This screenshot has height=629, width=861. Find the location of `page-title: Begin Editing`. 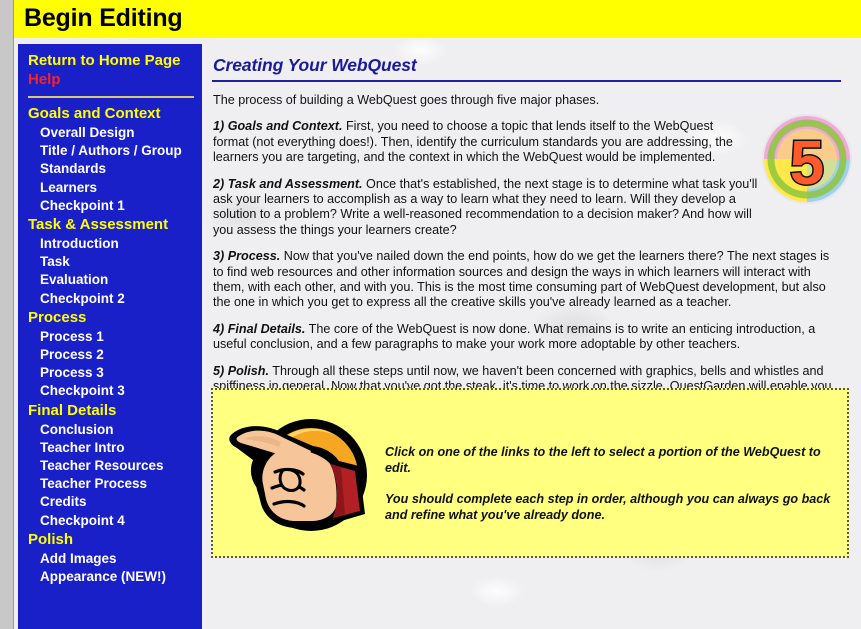

page-title: Begin Editing is located at coordinates (103, 18).